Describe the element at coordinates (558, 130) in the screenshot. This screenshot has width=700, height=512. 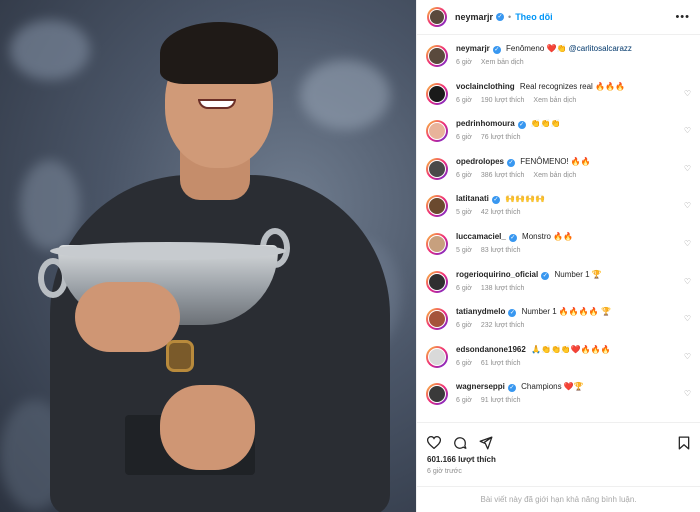
I see `comment-item: pedrinhomoura ✓ 👏👏👏 6 giờ 76 lượt thích ♡` at that location.